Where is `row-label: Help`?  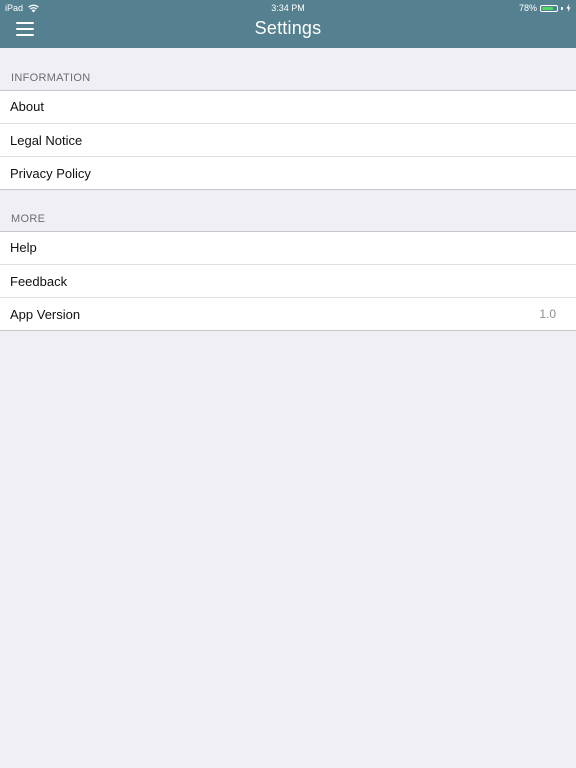 row-label: Help is located at coordinates (23, 247).